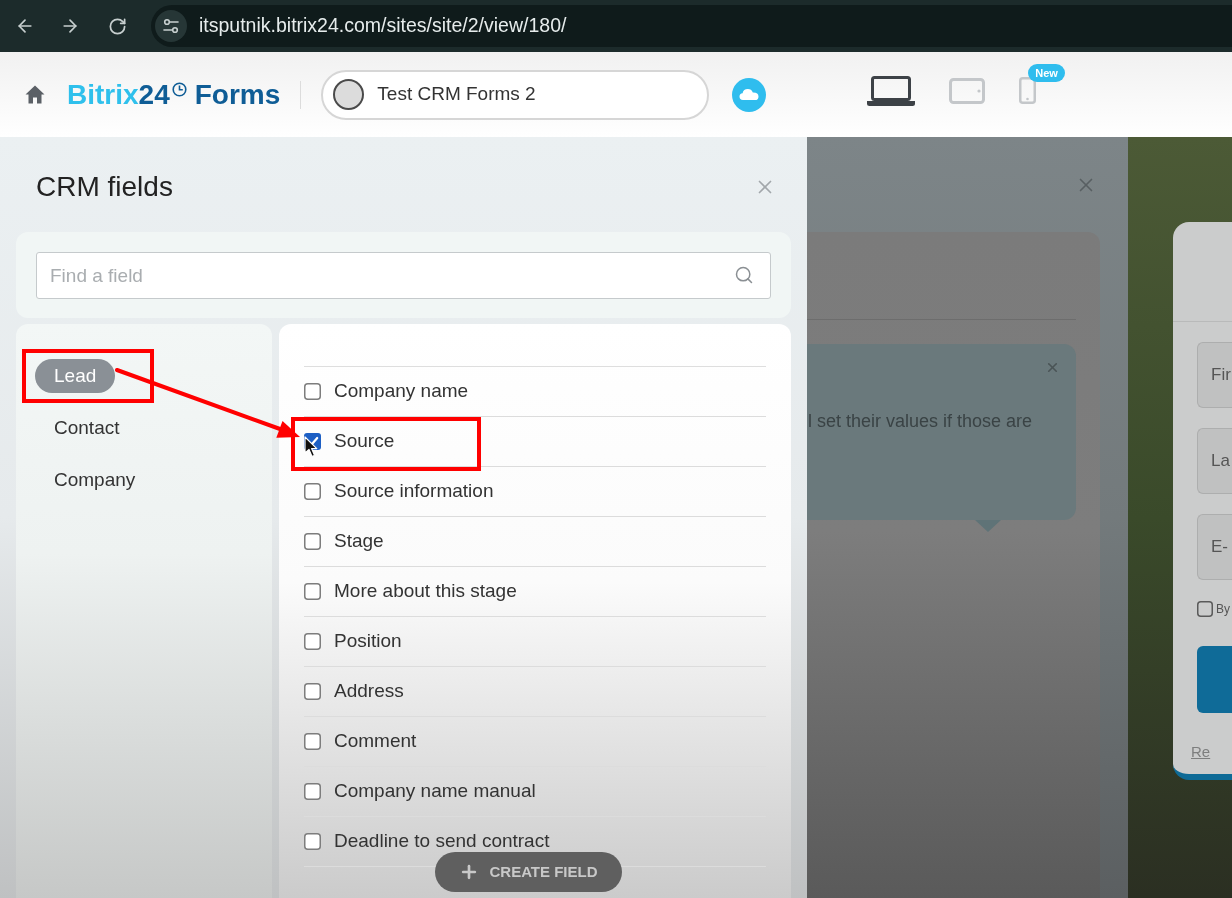 This screenshot has height=898, width=1232. I want to click on field-label: Comment, so click(375, 741).